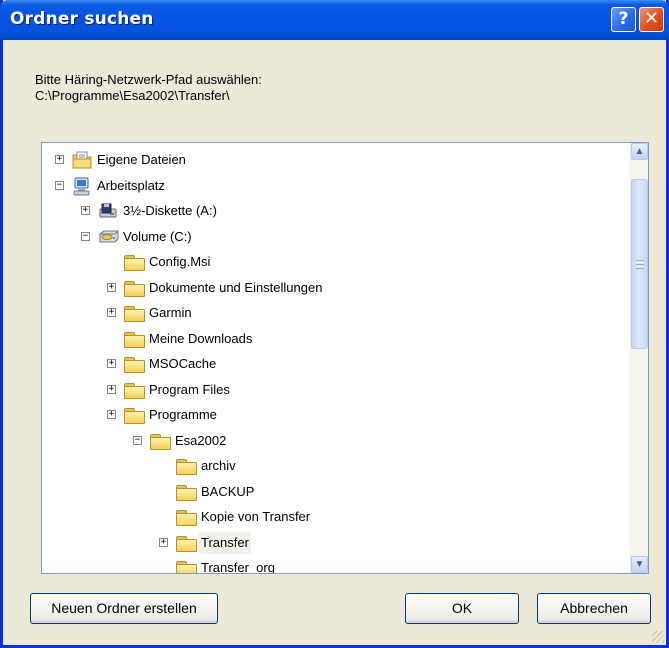 This screenshot has height=648, width=669. I want to click on tree-item: − Arbeitsplatz, so click(332, 186).